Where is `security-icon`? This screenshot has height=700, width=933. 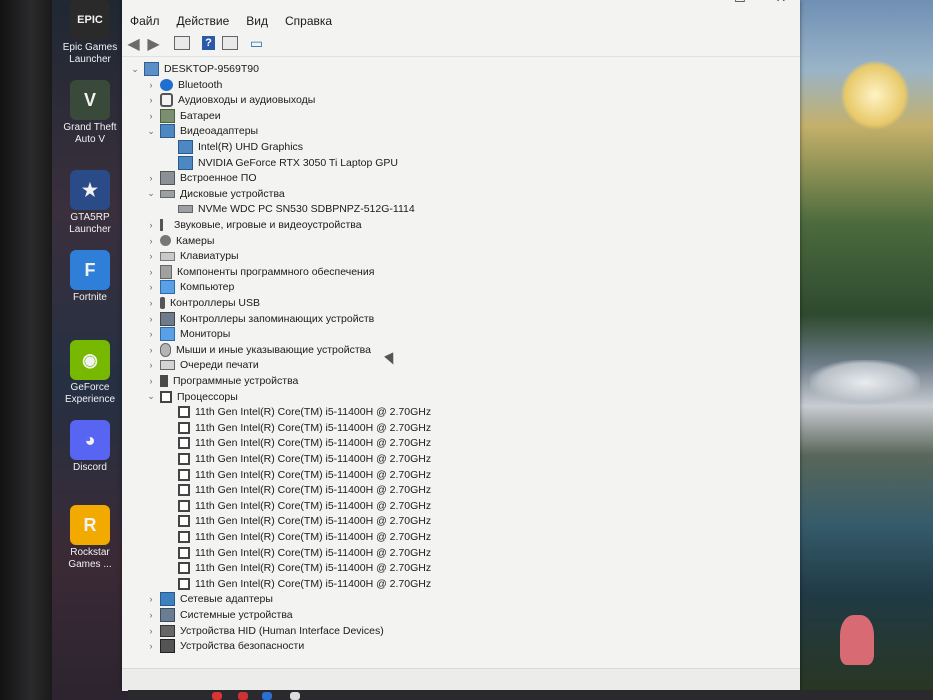 security-icon is located at coordinates (167, 646).